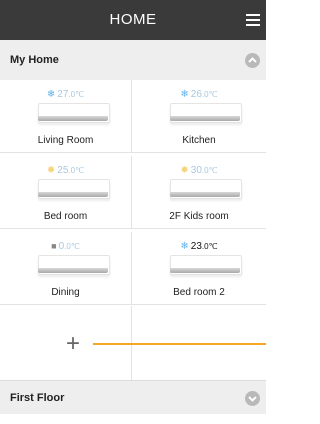 This screenshot has height=424, width=320. What do you see at coordinates (133, 398) in the screenshot?
I see `section-first-floor: First Floor` at bounding box center [133, 398].